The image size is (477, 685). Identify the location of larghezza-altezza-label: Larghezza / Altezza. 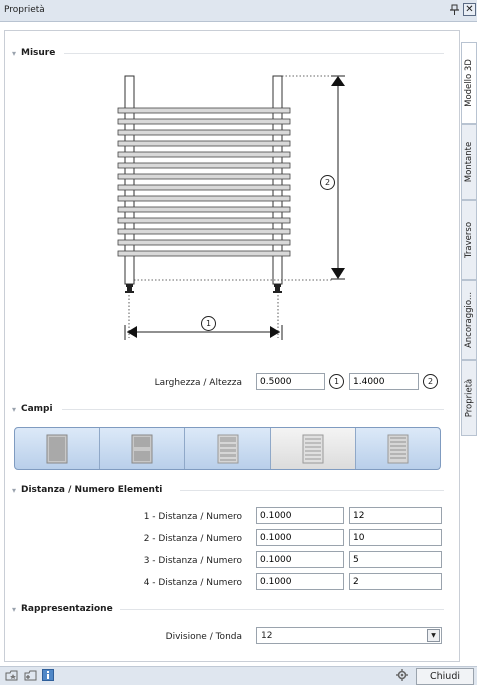
(198, 383).